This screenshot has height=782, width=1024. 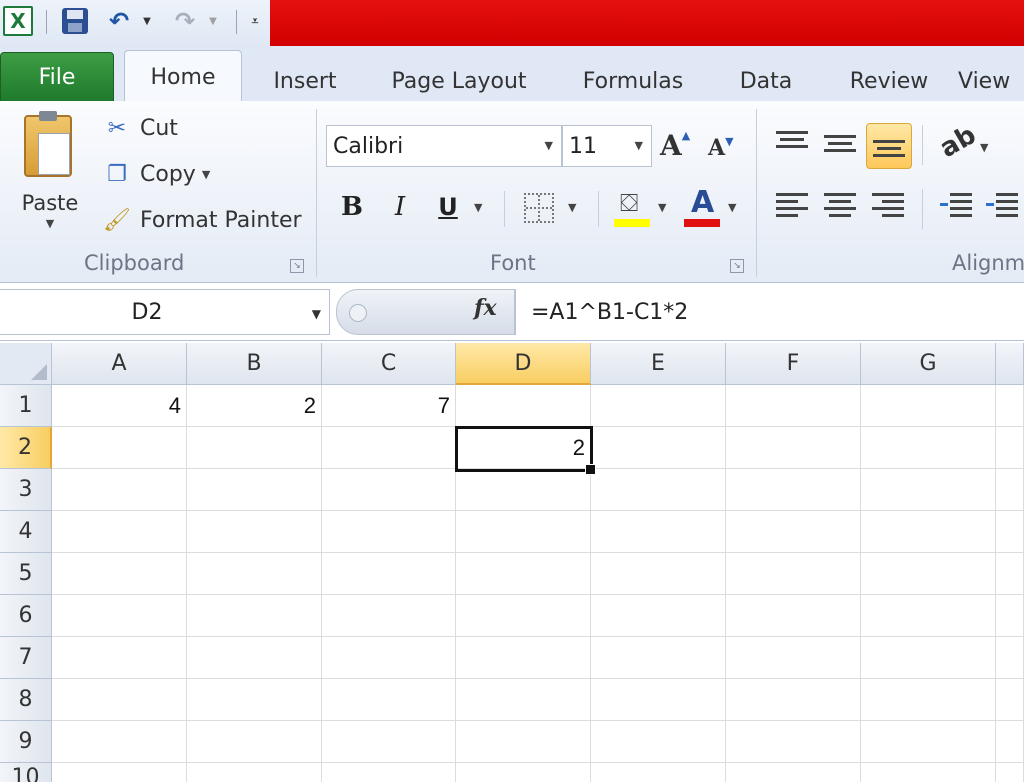 I want to click on column-header-e: E, so click(x=658, y=364).